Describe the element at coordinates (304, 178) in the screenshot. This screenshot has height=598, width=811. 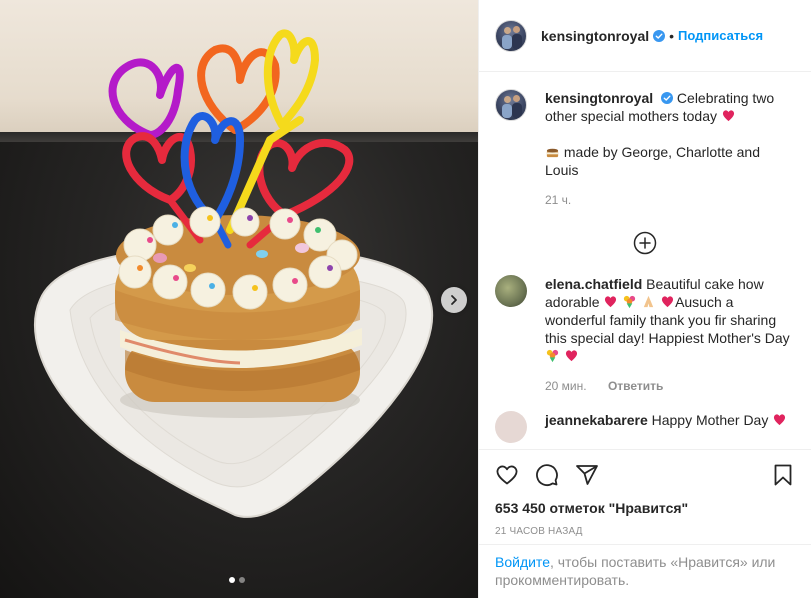
I see `heart-red-right` at that location.